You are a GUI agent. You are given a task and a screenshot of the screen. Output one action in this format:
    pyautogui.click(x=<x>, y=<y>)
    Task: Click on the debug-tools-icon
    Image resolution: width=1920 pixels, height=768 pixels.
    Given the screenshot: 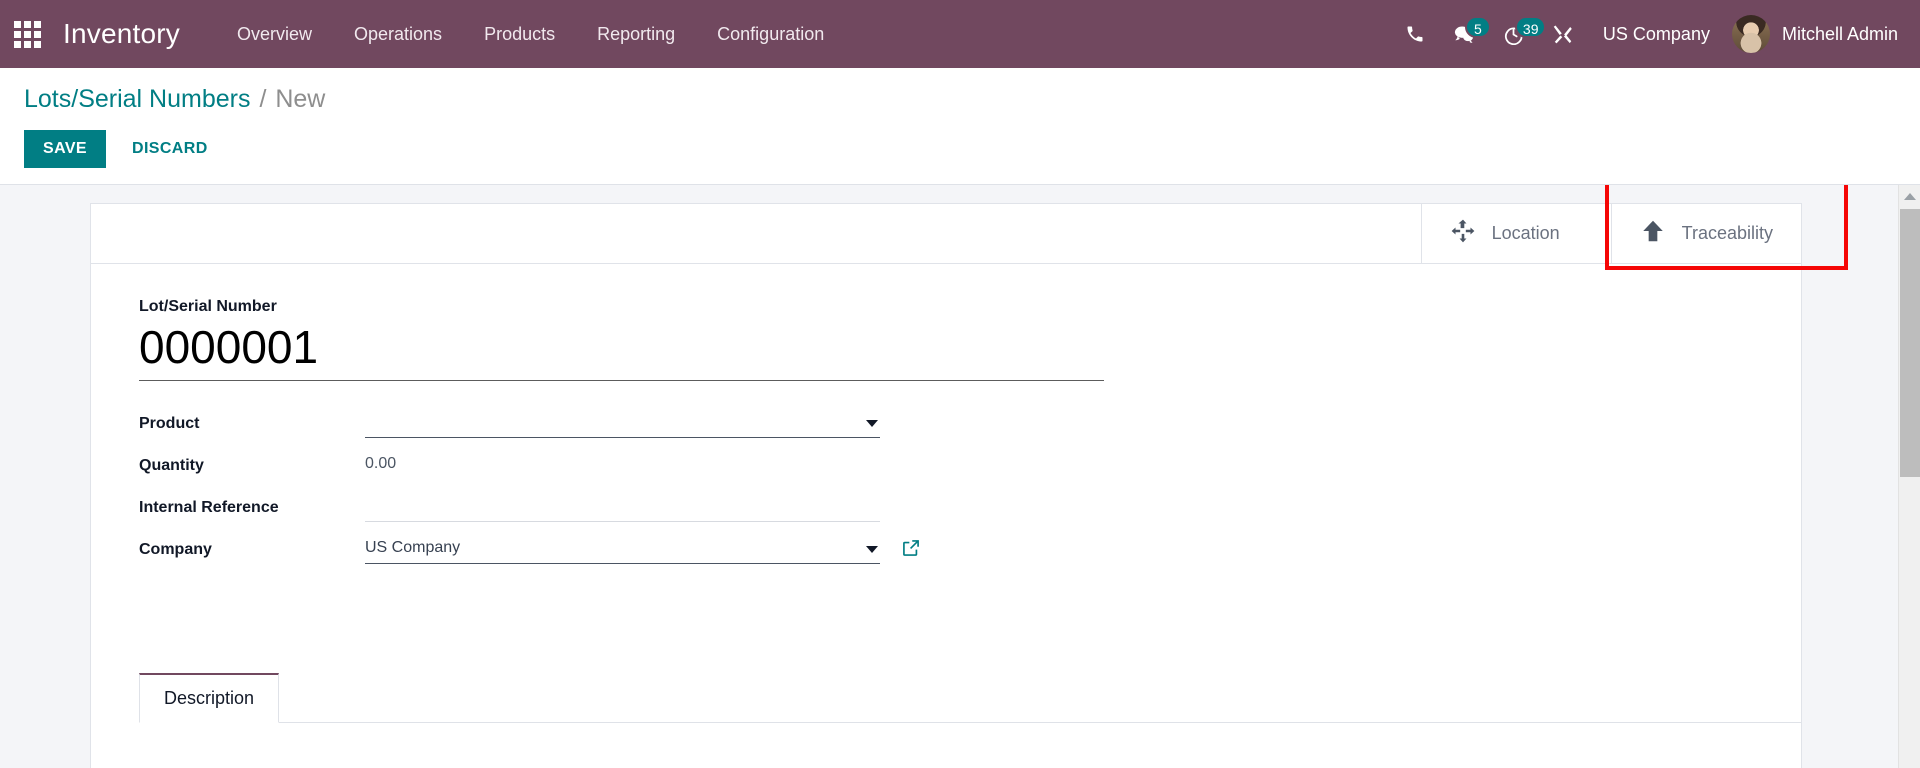 What is the action you would take?
    pyautogui.click(x=1562, y=34)
    